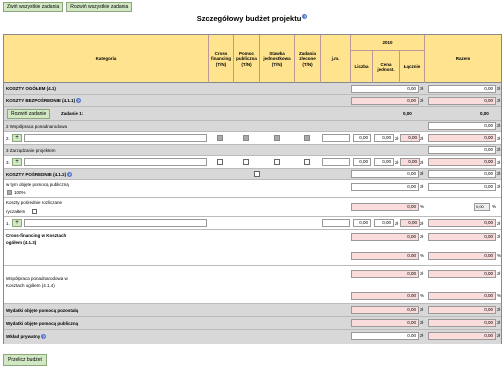  Describe the element at coordinates (308, 59) in the screenshot. I see `col-zadania: Zadania zlecone (T/N)` at that location.